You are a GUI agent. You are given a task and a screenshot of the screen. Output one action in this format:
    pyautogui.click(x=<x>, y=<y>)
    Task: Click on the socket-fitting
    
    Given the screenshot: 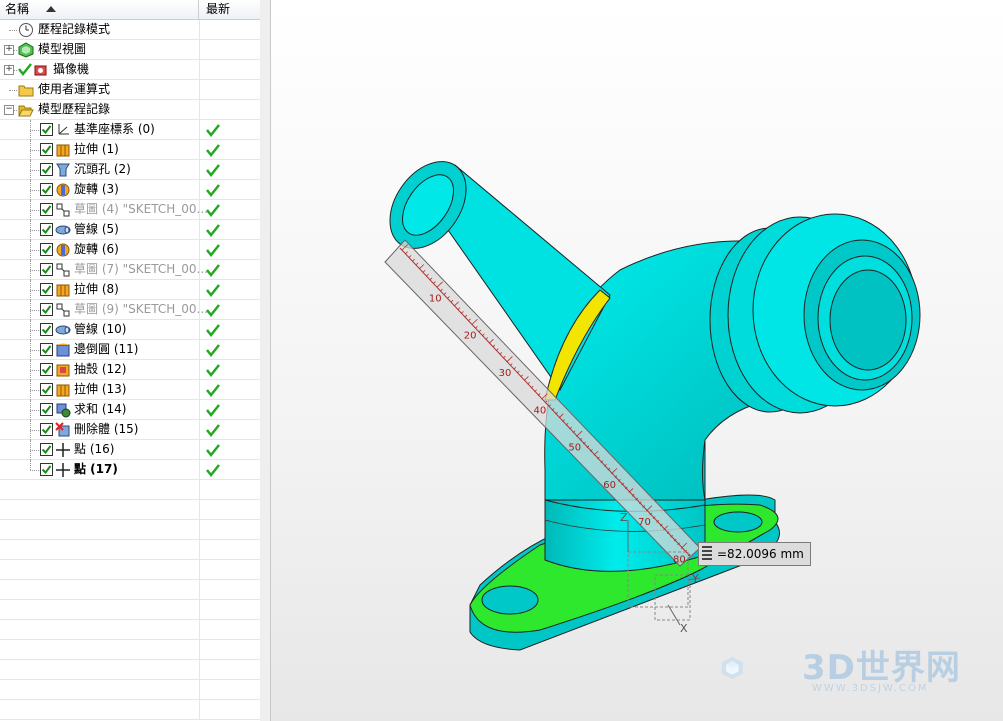 What is the action you would take?
    pyautogui.click(x=815, y=313)
    